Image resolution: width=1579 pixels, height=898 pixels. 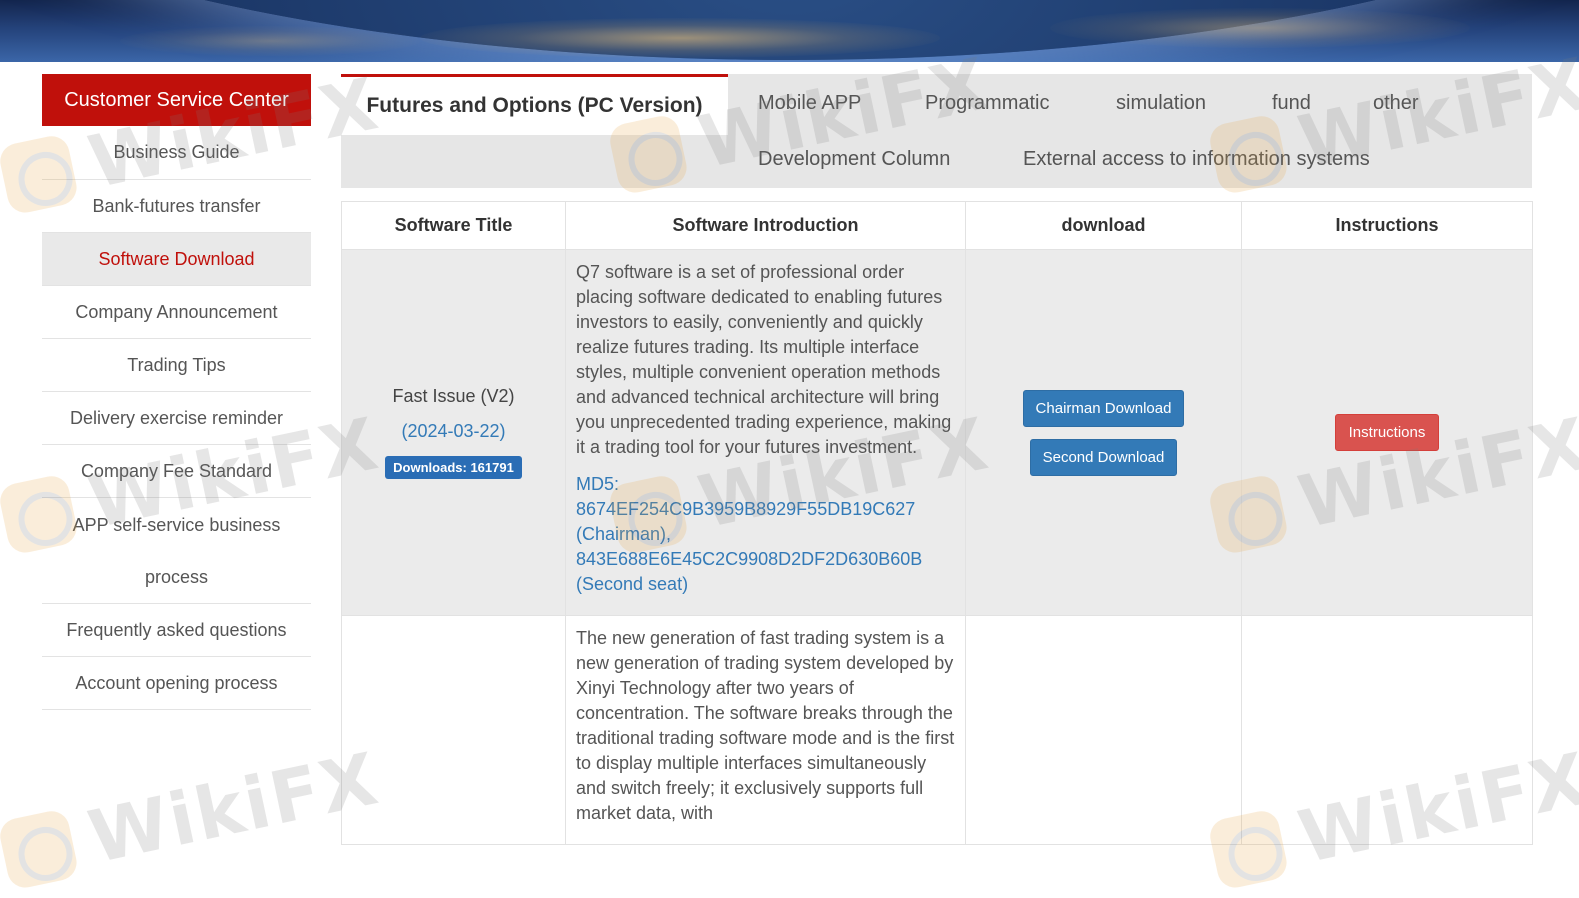 I want to click on sidebar-item-software-download: Software Download, so click(x=176, y=259).